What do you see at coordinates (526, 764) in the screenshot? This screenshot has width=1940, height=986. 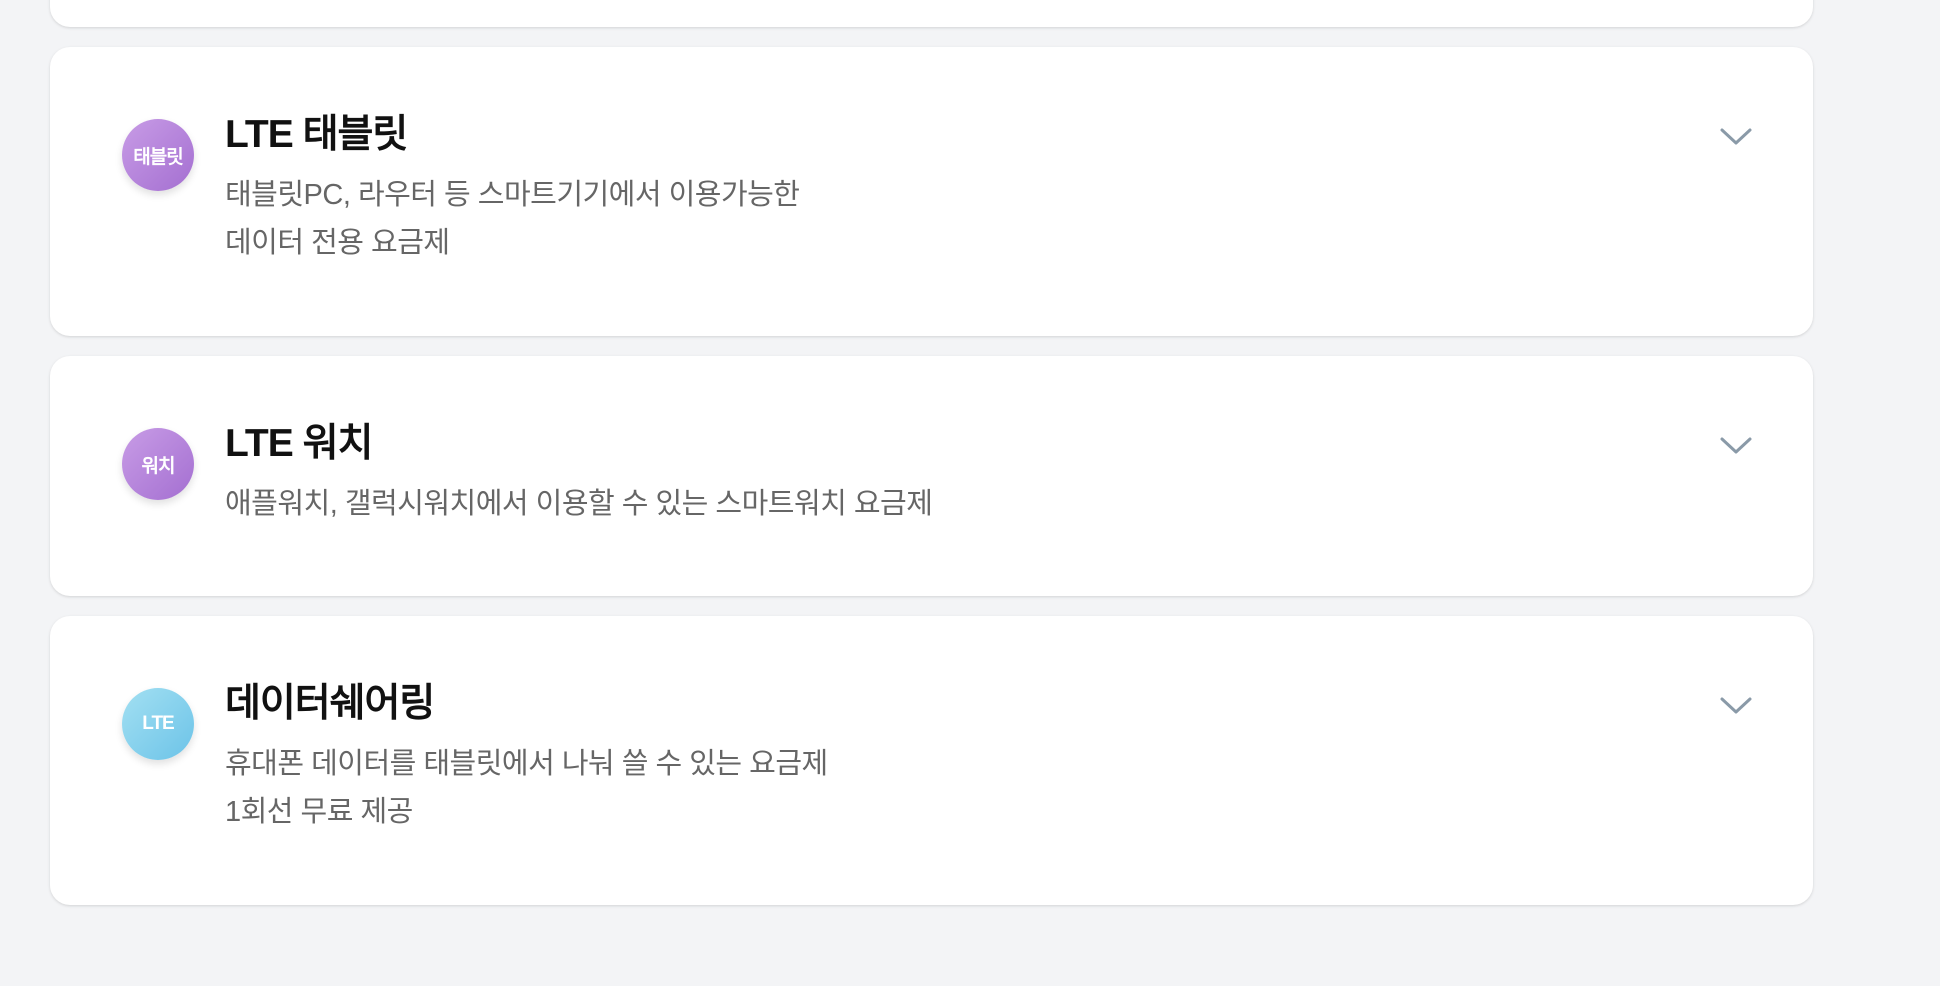 I see `plan-description-line: 휴대폰 데이터를 태블릿에서 나눠 쓸 수 있는 요금제` at bounding box center [526, 764].